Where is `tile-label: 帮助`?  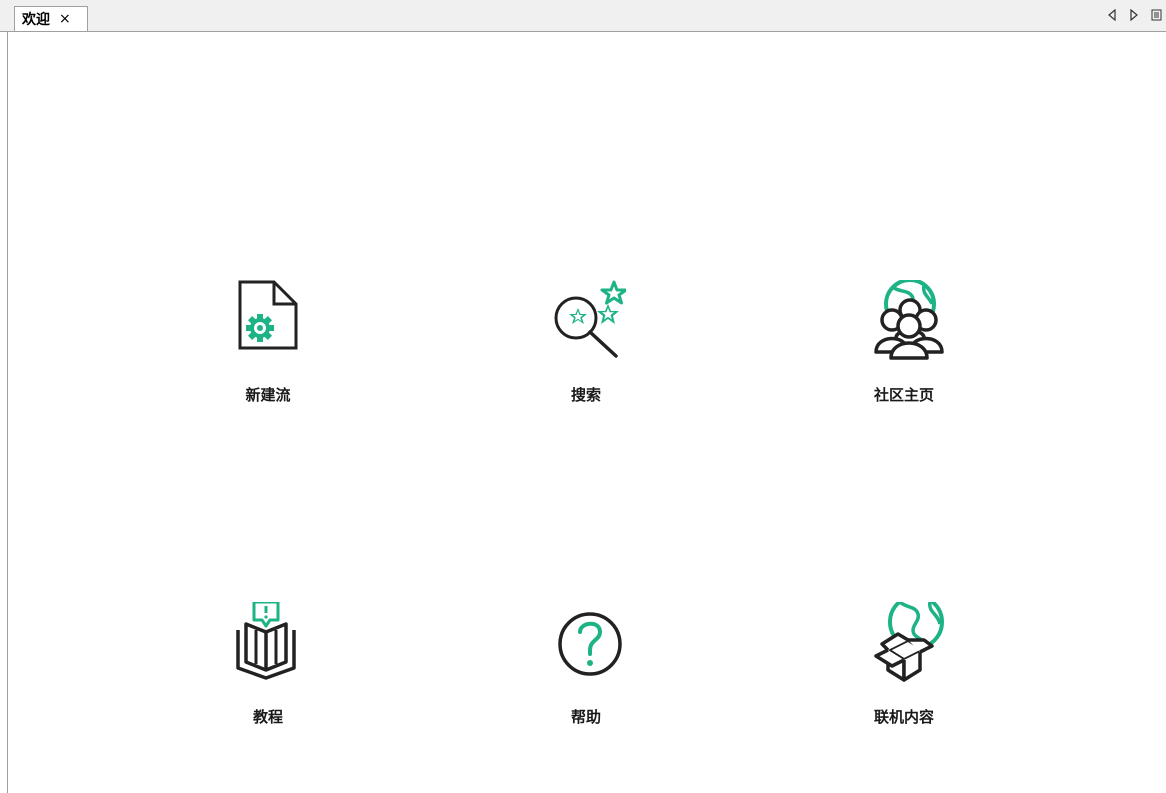
tile-label: 帮助 is located at coordinates (585, 717).